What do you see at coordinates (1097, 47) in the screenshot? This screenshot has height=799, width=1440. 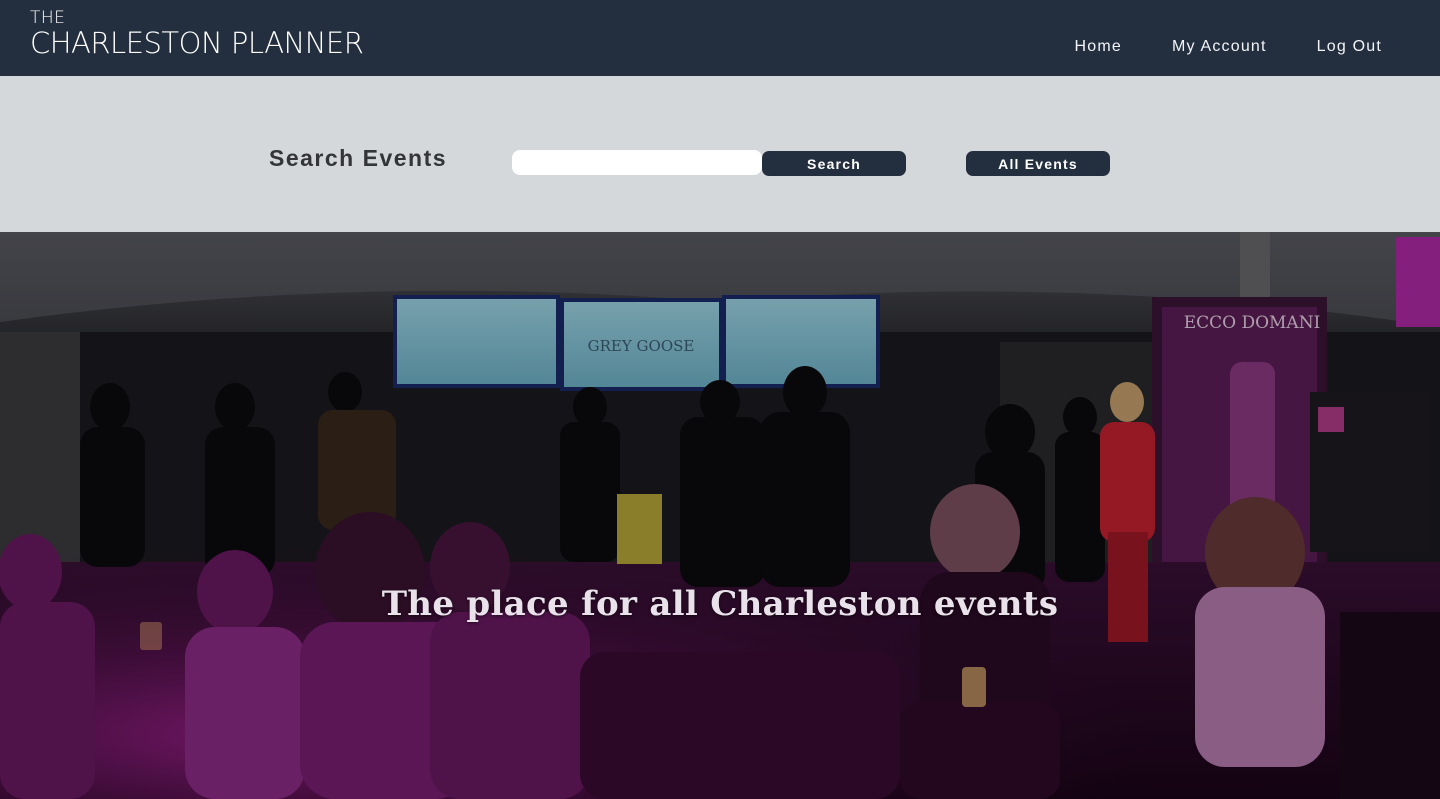 I see `nav-home-link: Home` at bounding box center [1097, 47].